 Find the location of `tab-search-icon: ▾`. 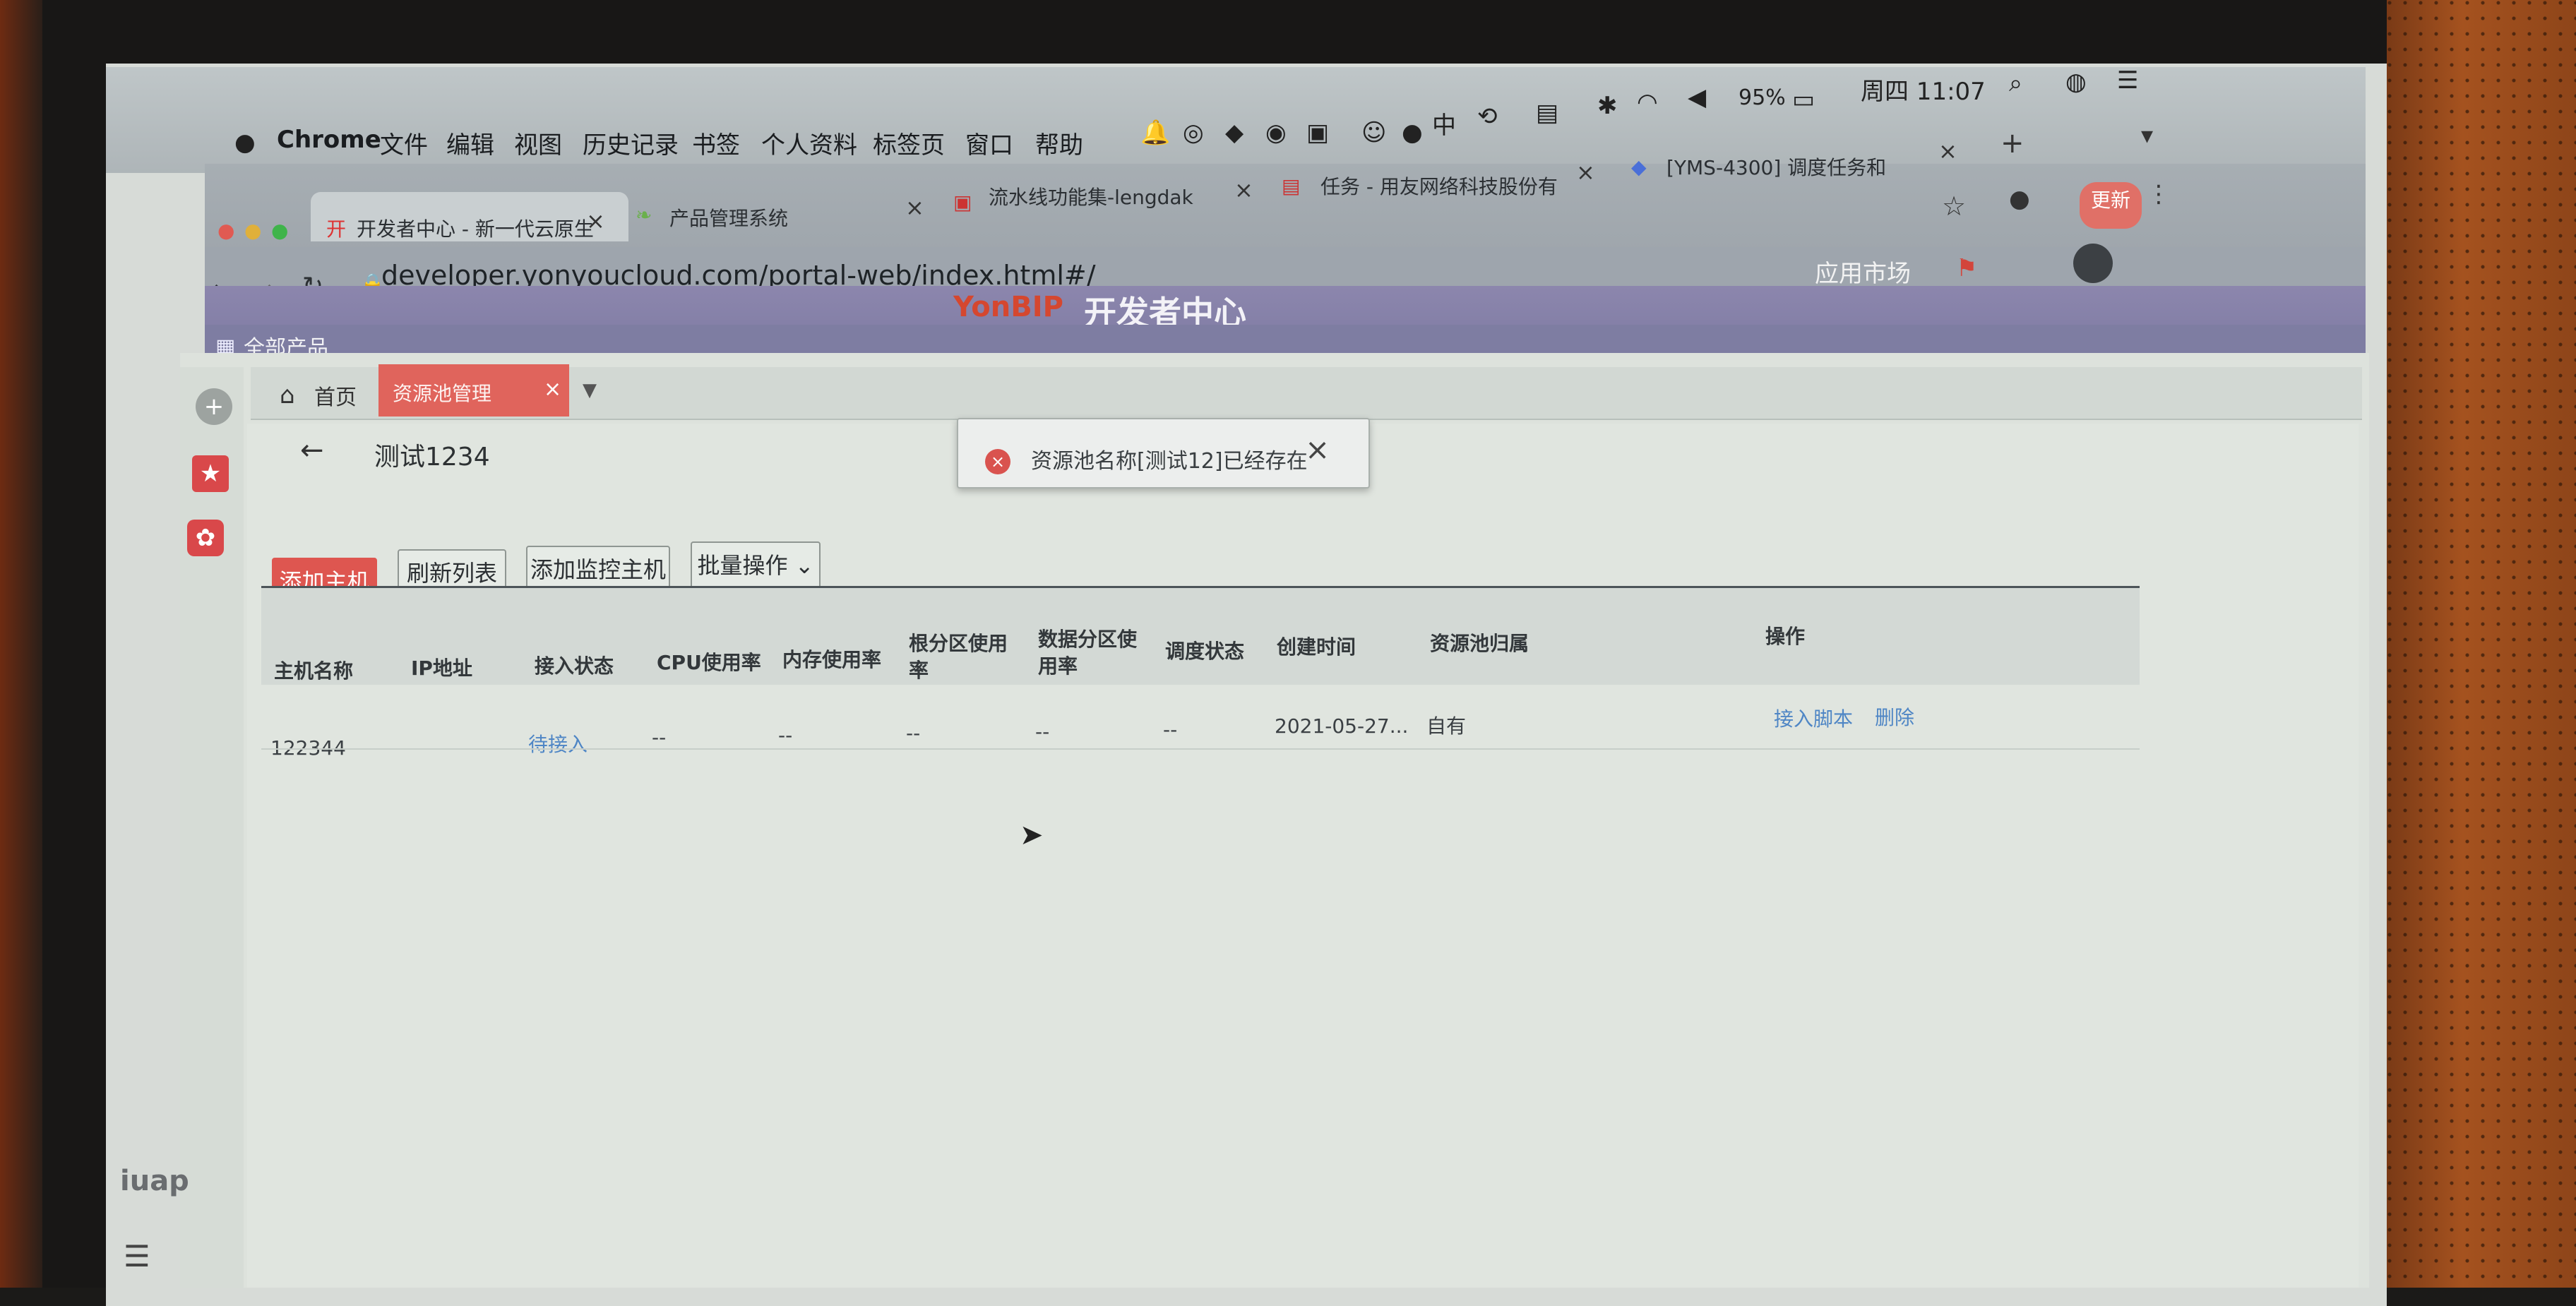

tab-search-icon: ▾ is located at coordinates (2147, 135).